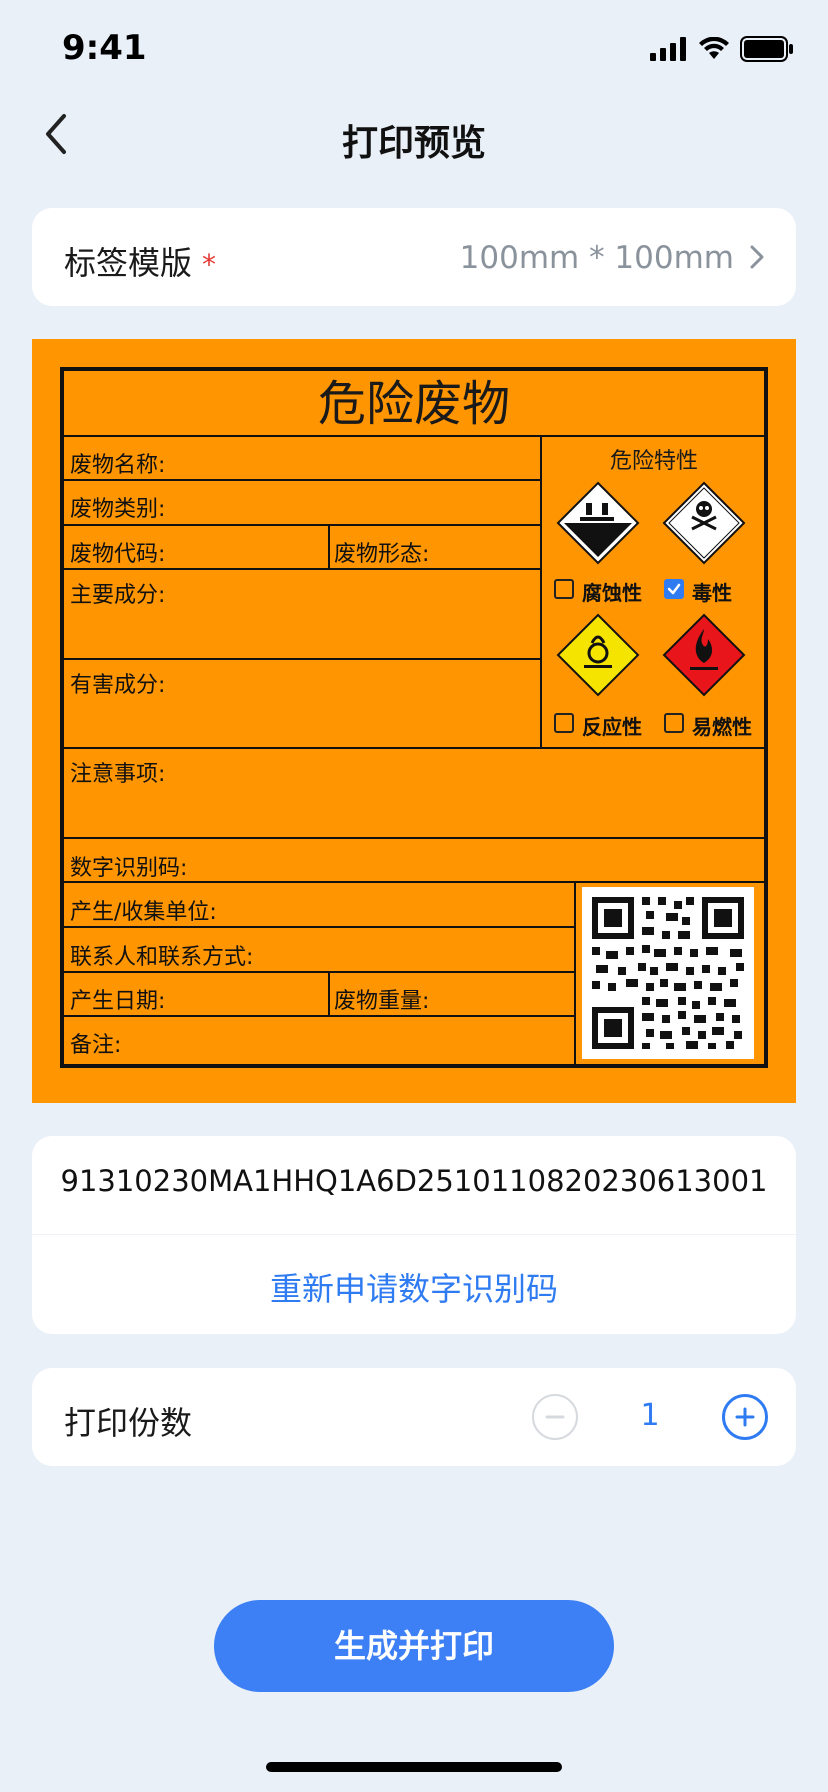  What do you see at coordinates (704, 523) in the screenshot?
I see `toxic-icon` at bounding box center [704, 523].